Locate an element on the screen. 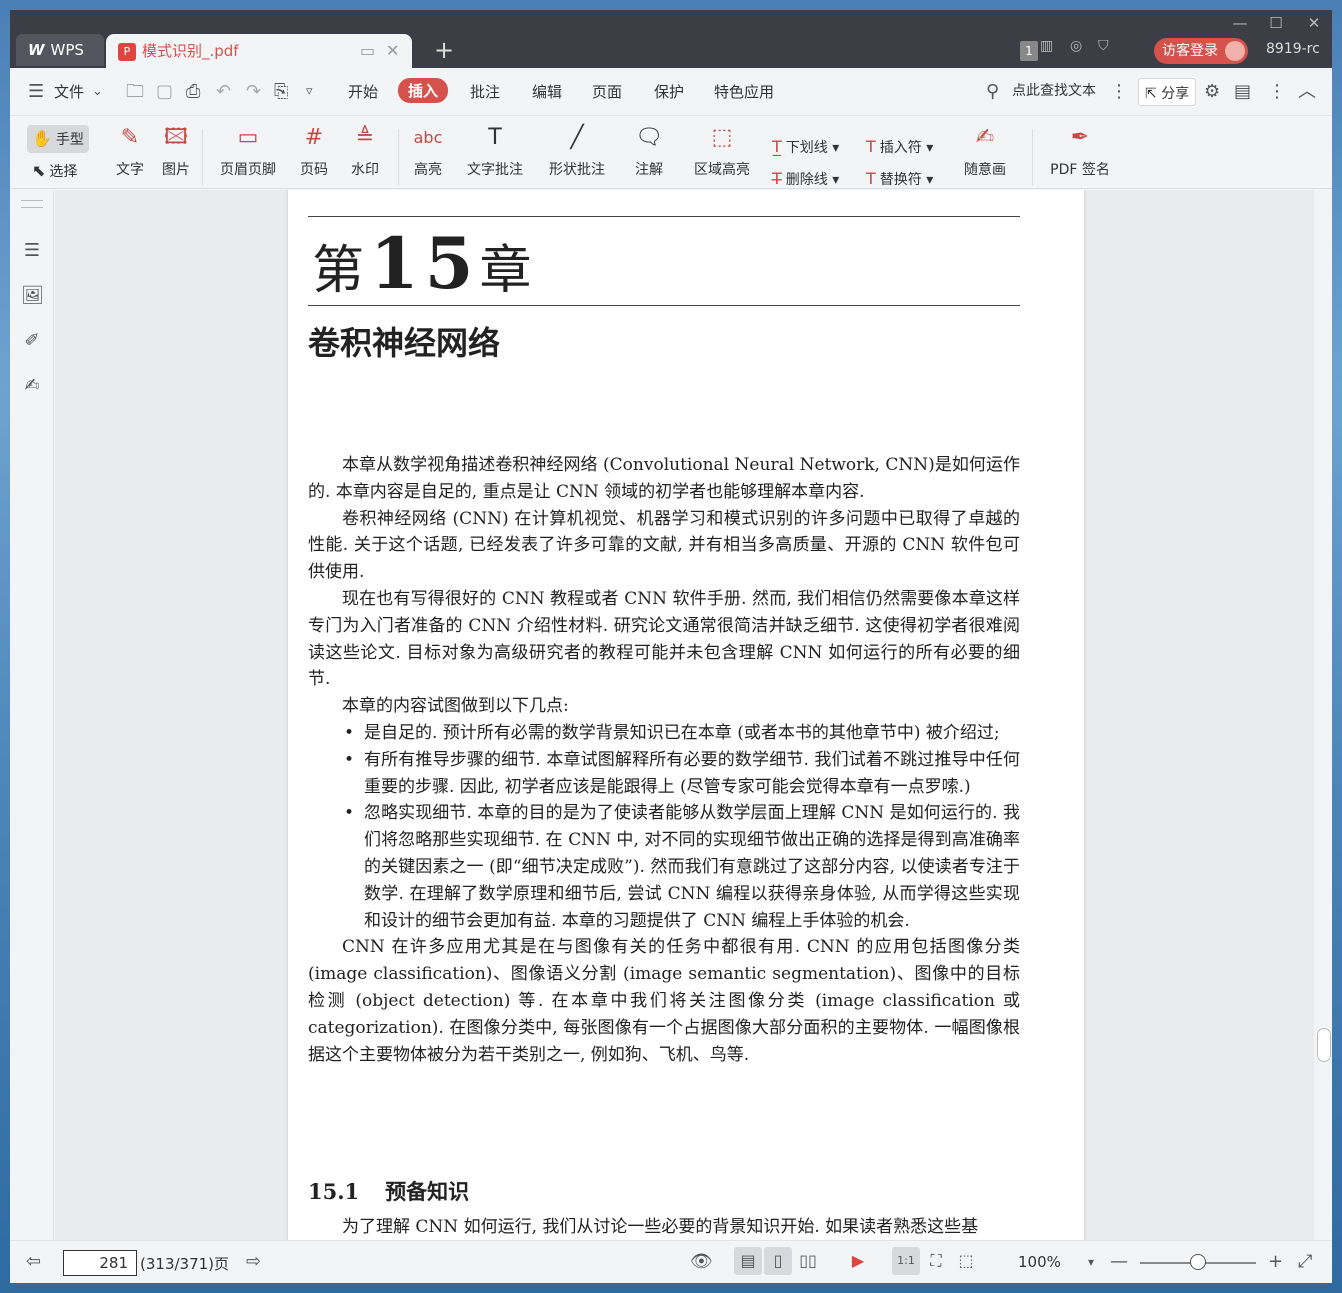 The height and width of the screenshot is (1293, 1342). maximize-button: ☐ is located at coordinates (1276, 23).